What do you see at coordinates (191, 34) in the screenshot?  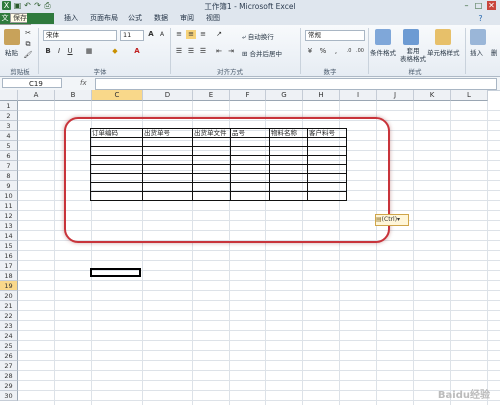 I see `align-middle-icon: ≡` at bounding box center [191, 34].